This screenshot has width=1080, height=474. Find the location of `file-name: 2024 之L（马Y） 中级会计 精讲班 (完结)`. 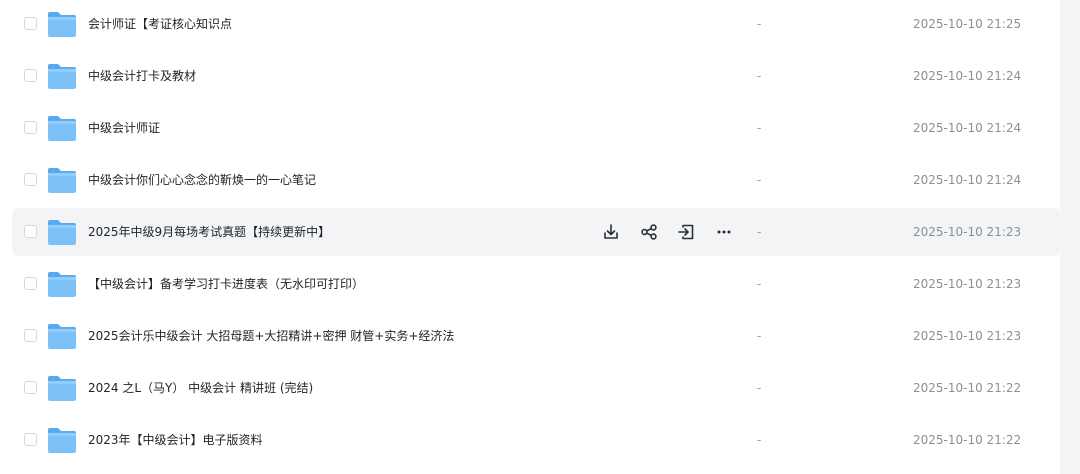

file-name: 2024 之L（马Y） 中级会计 精讲班 (完结) is located at coordinates (200, 388).